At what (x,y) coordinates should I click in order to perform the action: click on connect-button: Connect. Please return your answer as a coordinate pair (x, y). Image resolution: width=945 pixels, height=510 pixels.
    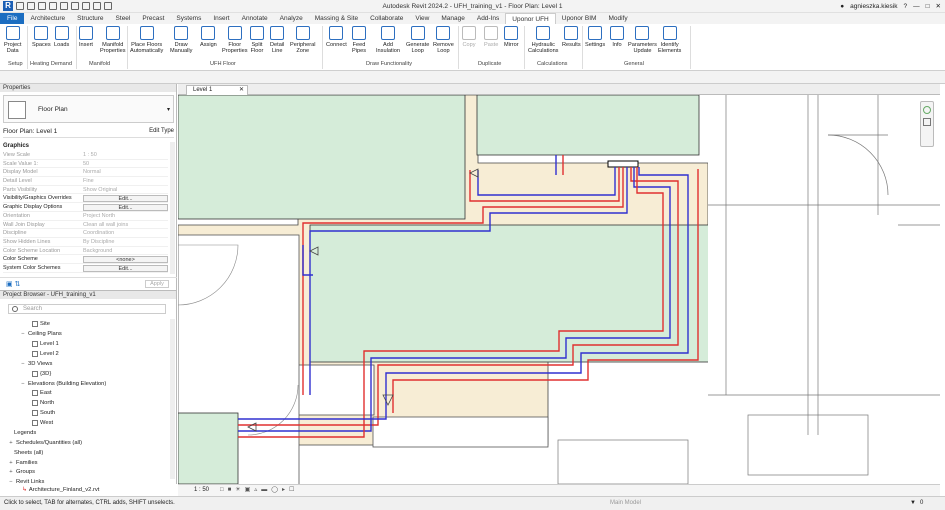
    Looking at the image, I should click on (336, 37).